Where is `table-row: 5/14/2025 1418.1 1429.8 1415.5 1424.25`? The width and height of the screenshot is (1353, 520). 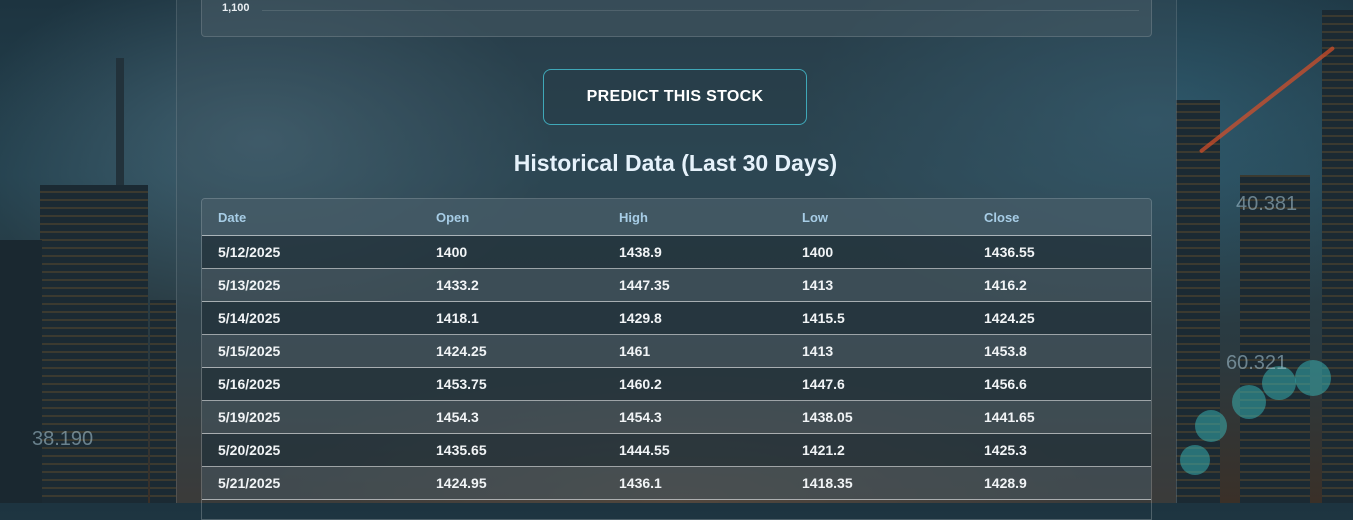
table-row: 5/14/2025 1418.1 1429.8 1415.5 1424.25 is located at coordinates (676, 318).